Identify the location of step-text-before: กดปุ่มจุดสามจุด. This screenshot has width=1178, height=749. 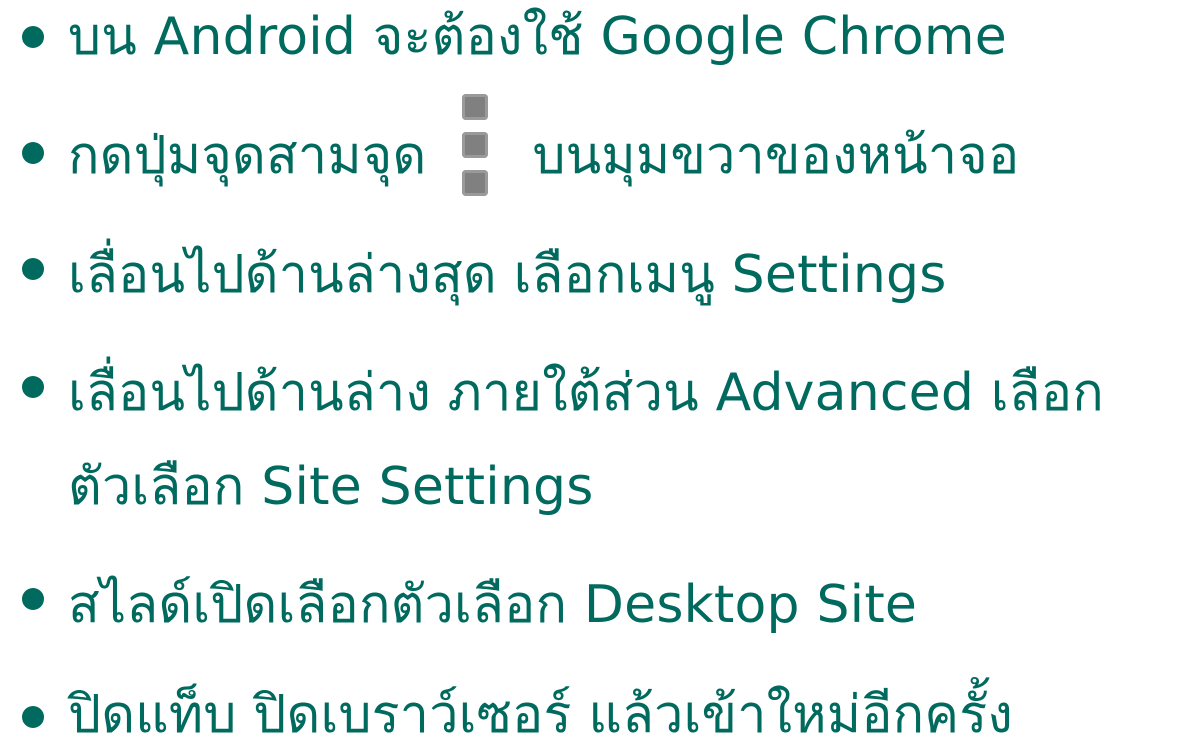
(247, 156).